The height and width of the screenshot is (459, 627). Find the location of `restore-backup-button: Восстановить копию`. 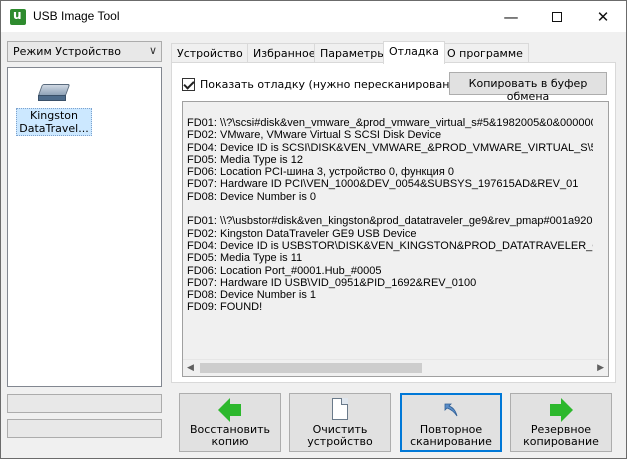

restore-backup-button: Восстановить копию is located at coordinates (230, 422).